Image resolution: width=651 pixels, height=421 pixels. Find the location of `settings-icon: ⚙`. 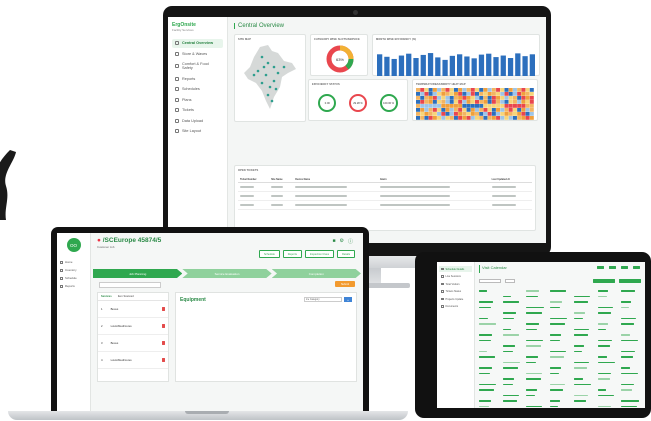

settings-icon: ⚙ is located at coordinates (342, 241).